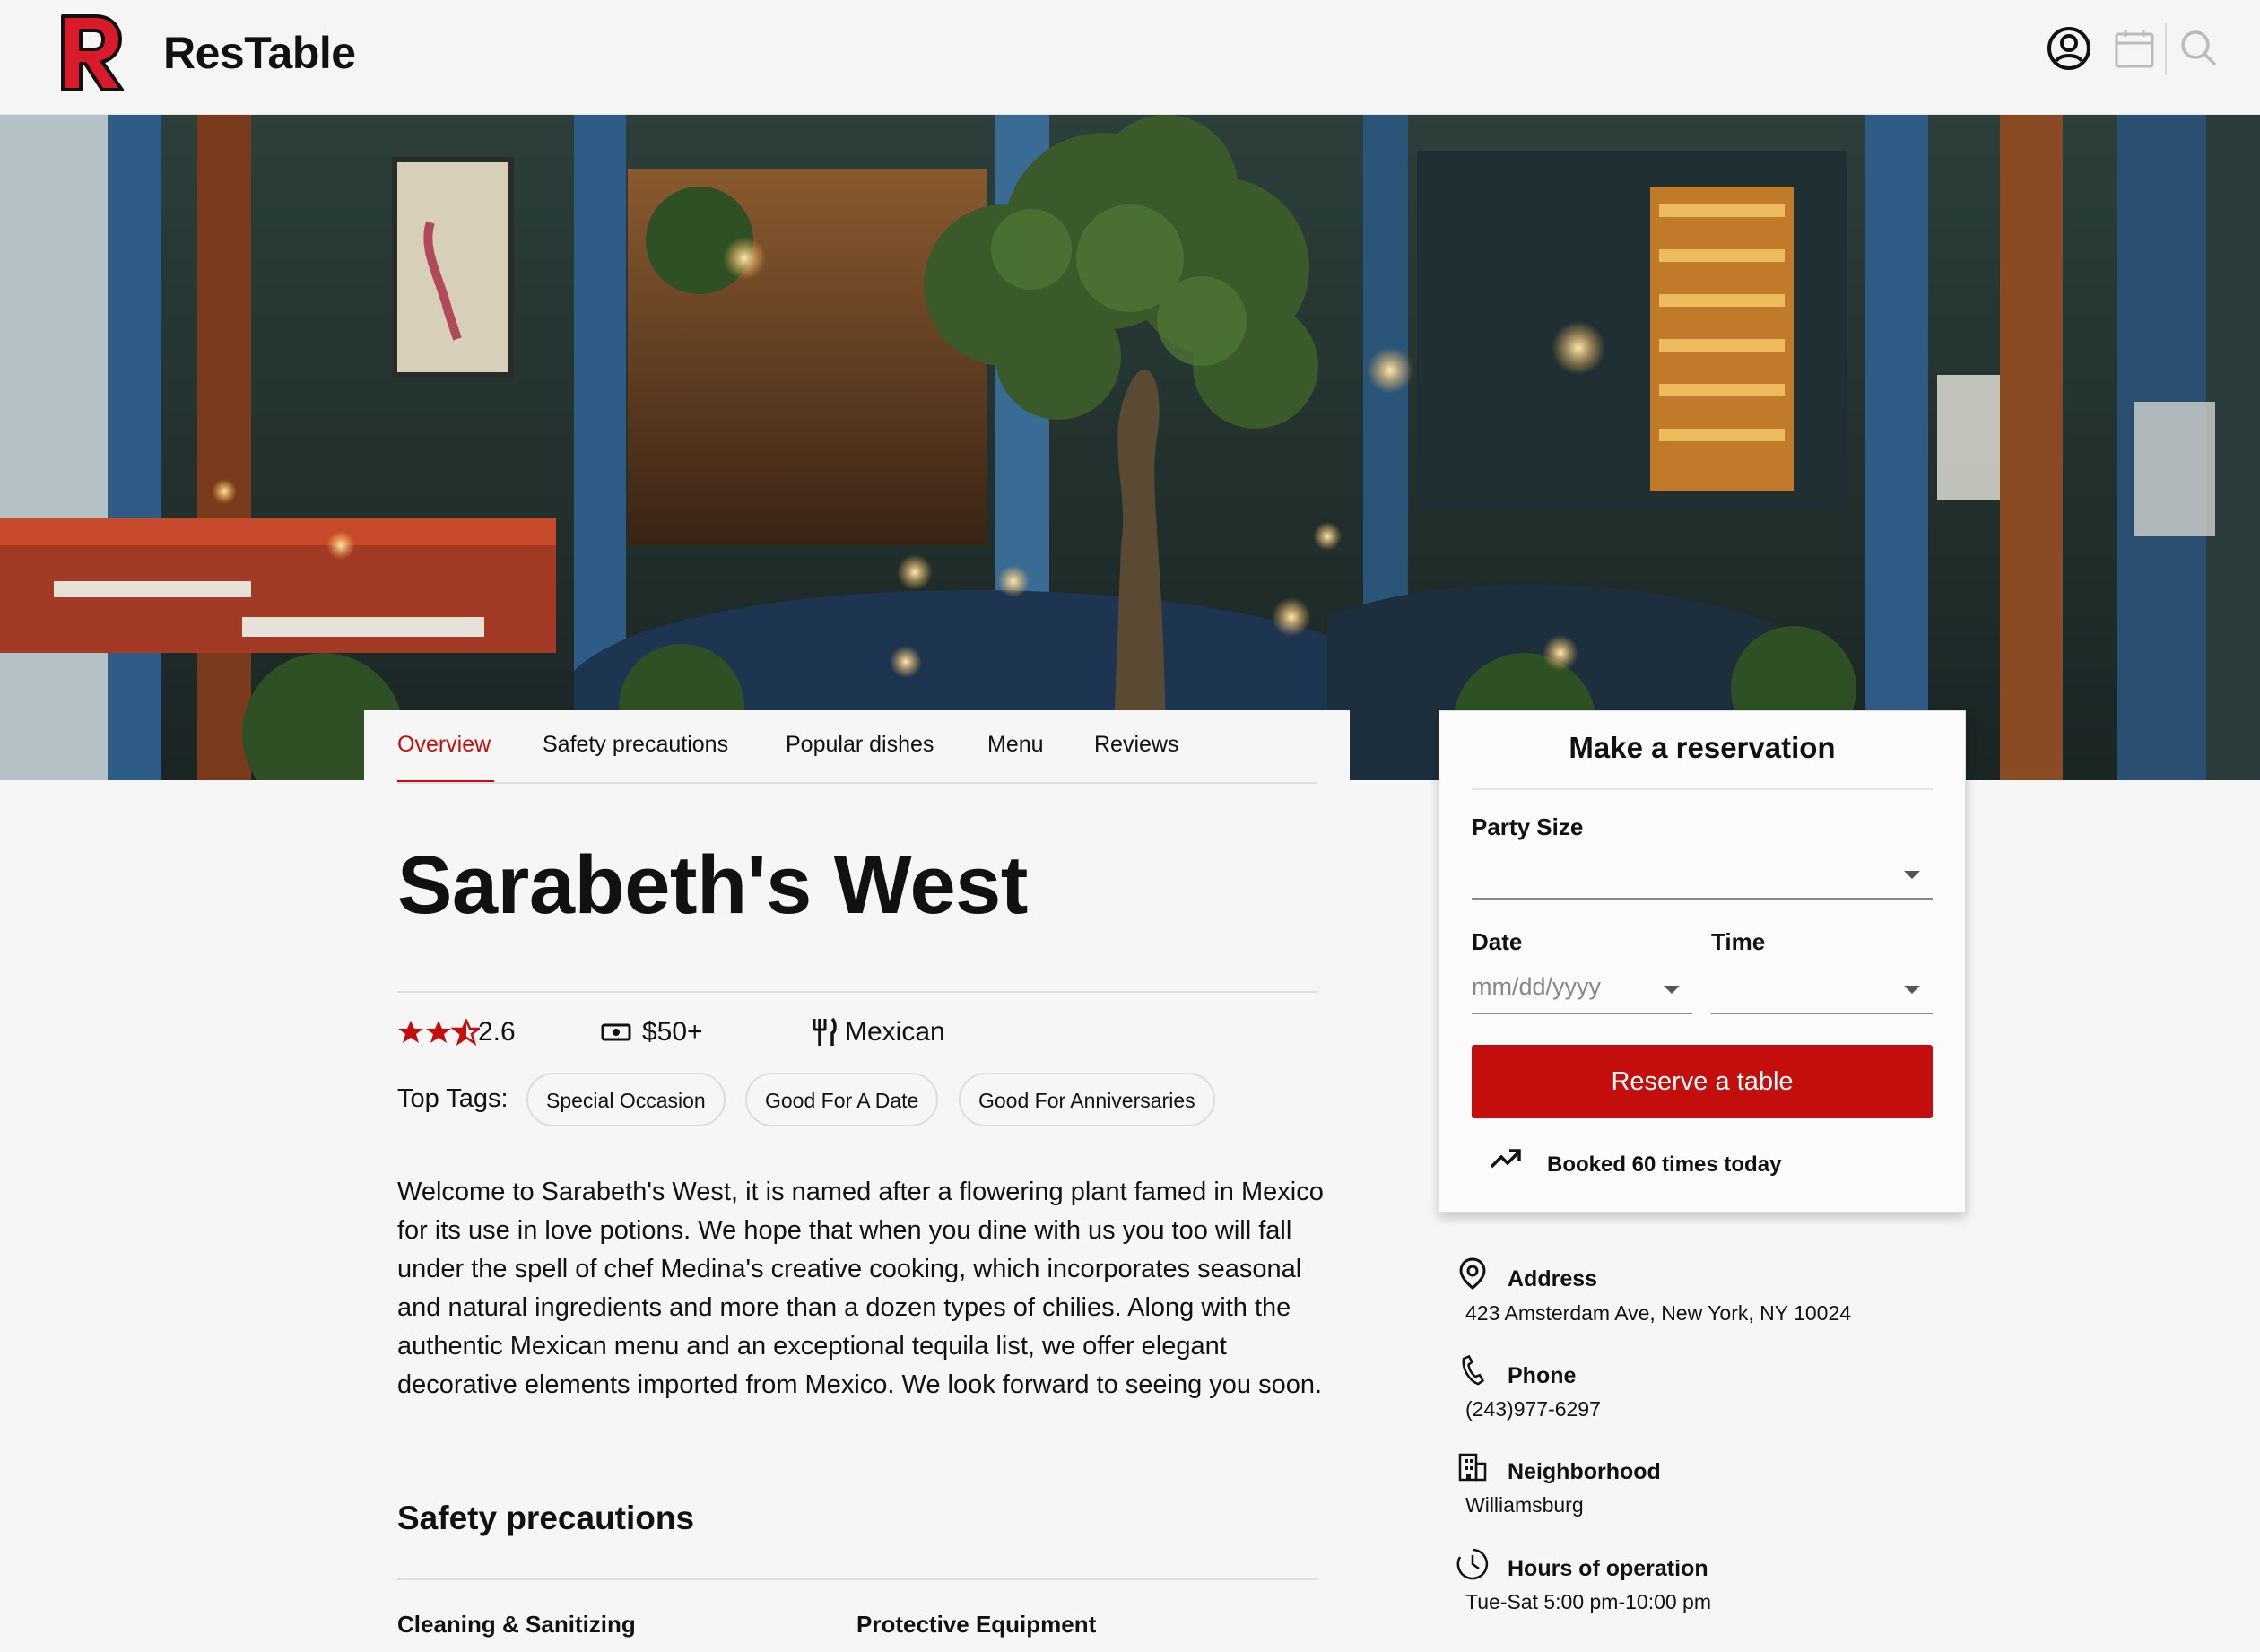 The width and height of the screenshot is (2260, 1652). Describe the element at coordinates (825, 1031) in the screenshot. I see `utensils-icon` at that location.